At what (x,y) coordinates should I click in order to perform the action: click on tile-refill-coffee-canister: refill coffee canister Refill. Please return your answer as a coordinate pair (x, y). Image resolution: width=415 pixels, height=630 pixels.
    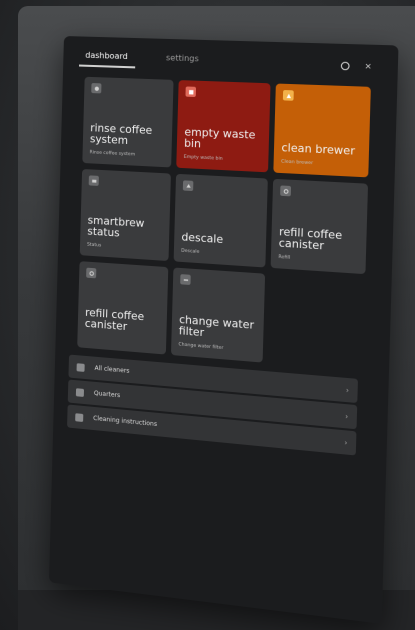
    Looking at the image, I should click on (319, 226).